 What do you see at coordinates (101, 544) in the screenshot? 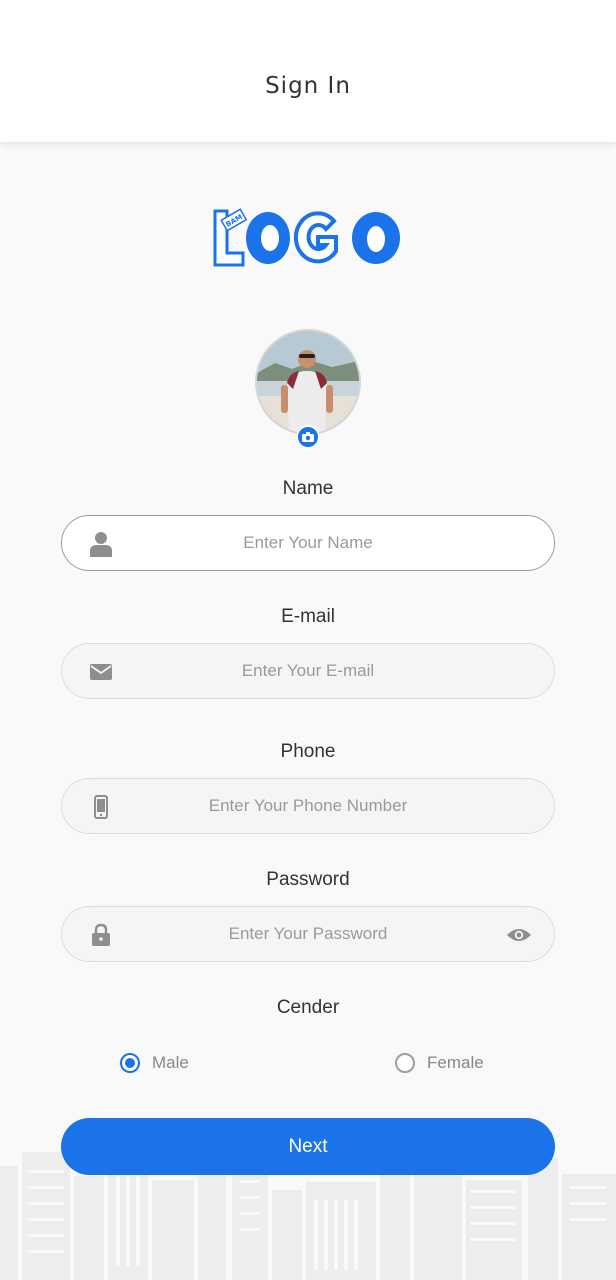
I see `person-icon` at bounding box center [101, 544].